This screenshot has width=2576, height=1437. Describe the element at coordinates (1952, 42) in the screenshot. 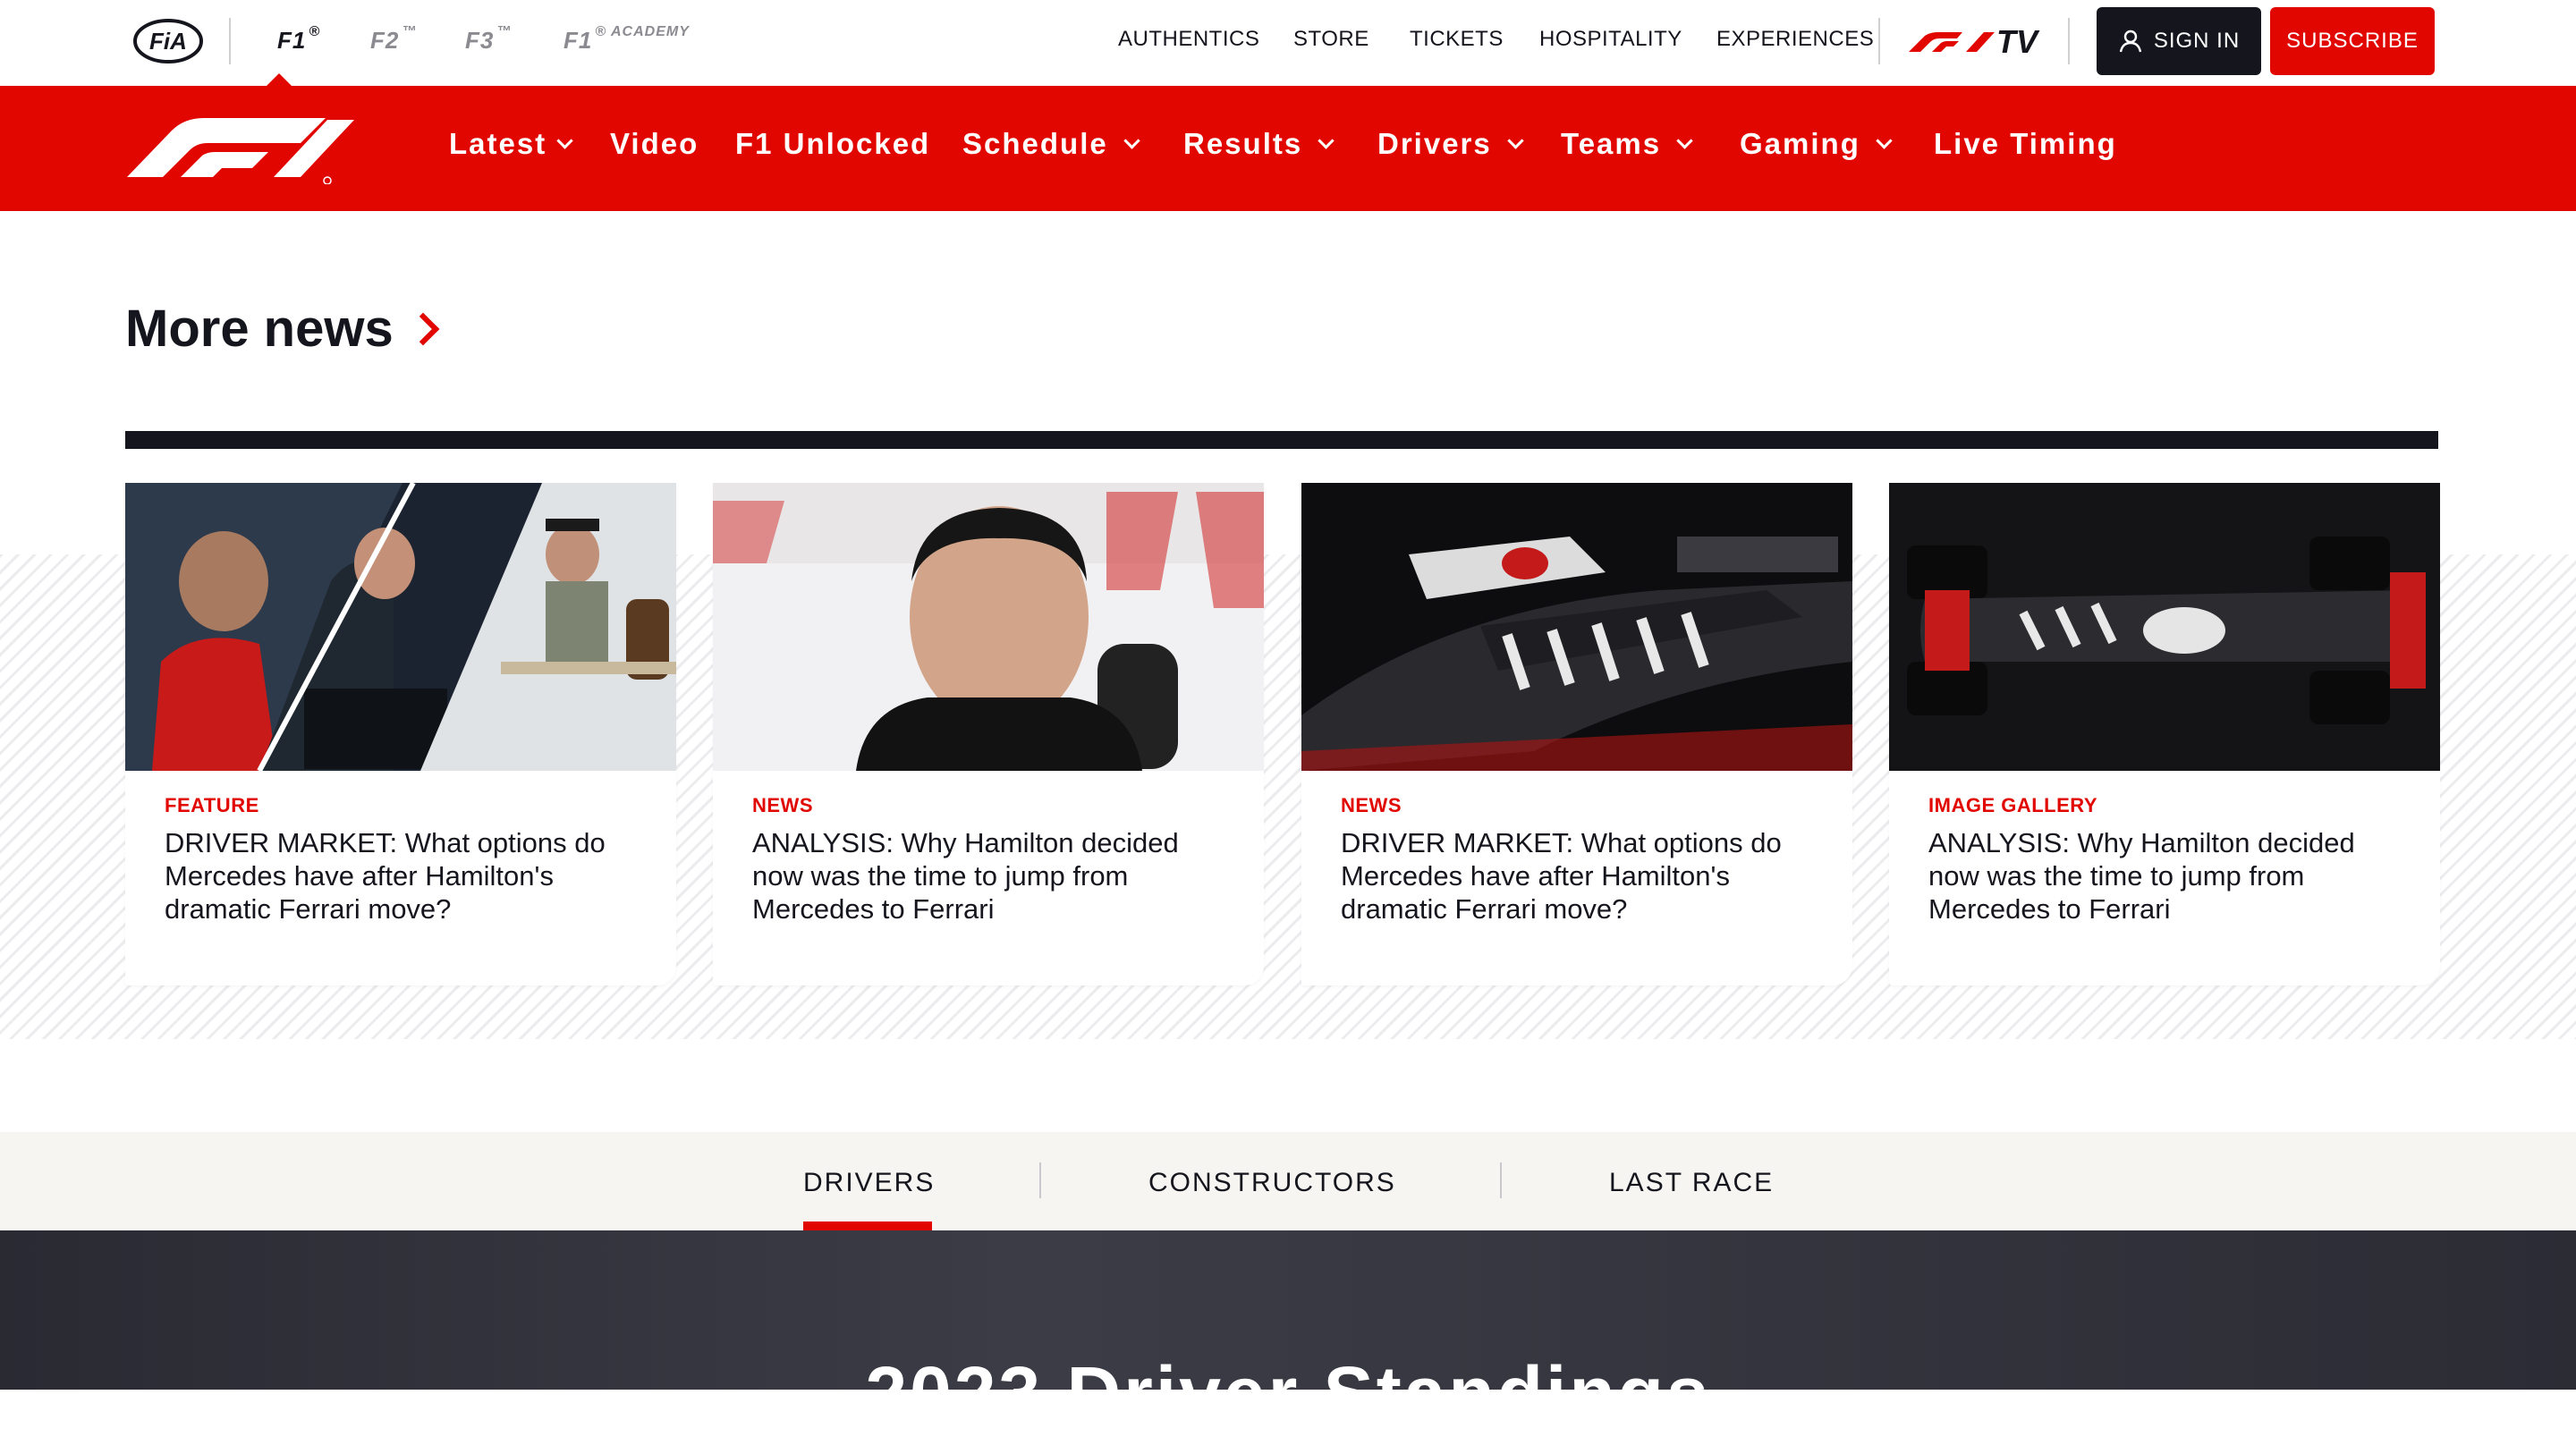

I see `f1tv-logo` at that location.